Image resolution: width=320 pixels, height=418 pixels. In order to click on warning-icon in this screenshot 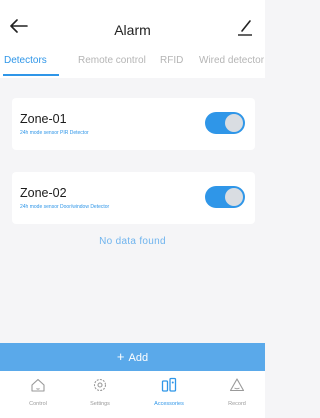, I will do `click(237, 385)`.